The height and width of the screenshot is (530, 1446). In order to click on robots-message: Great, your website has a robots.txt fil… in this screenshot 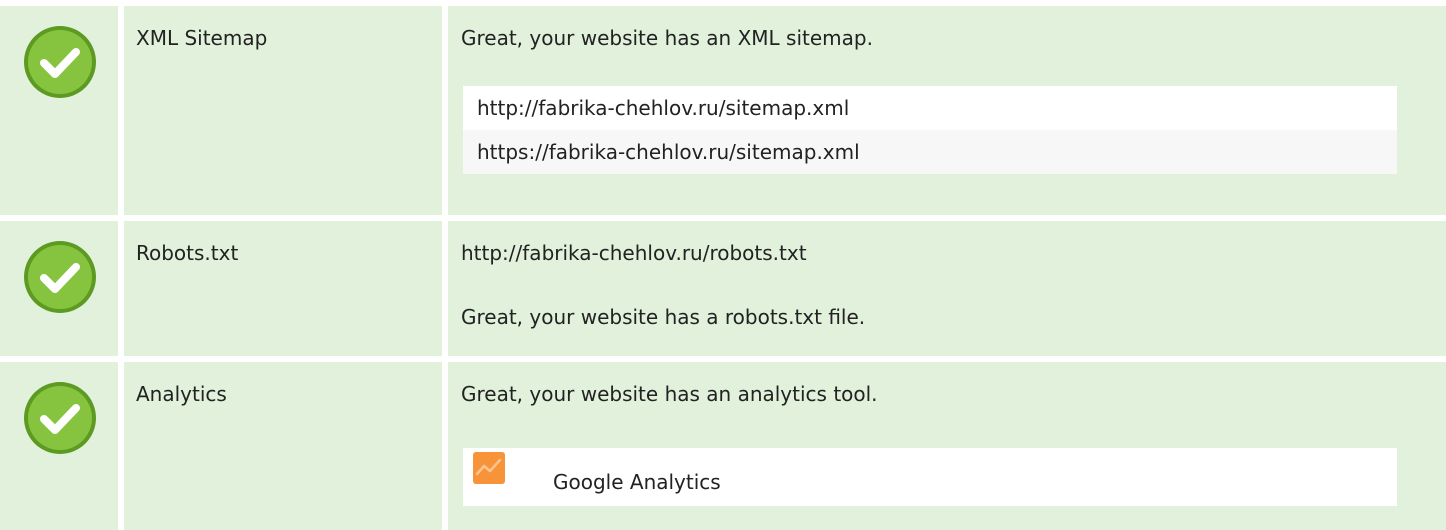, I will do `click(663, 317)`.